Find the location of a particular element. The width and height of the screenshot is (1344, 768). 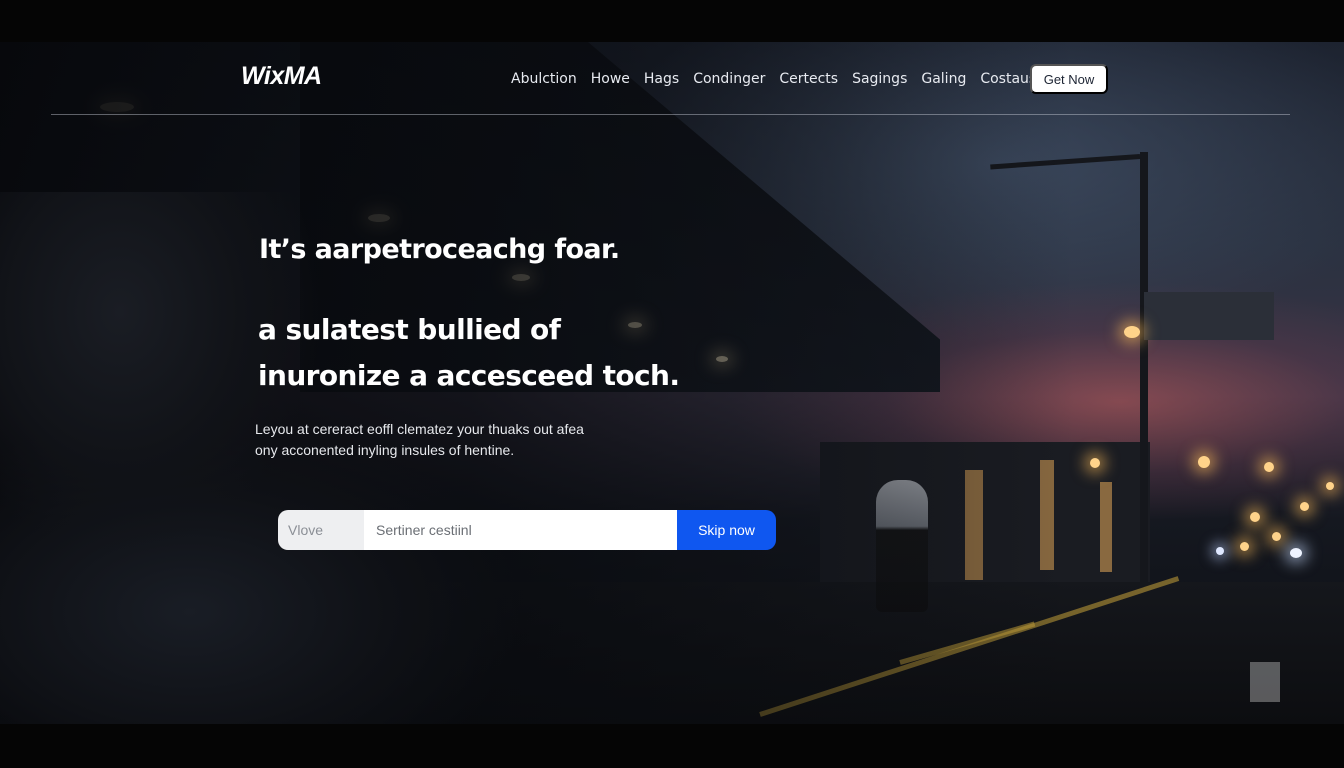

hero-eyebrow: It’s aarpetroceachg foar. is located at coordinates (439, 249).